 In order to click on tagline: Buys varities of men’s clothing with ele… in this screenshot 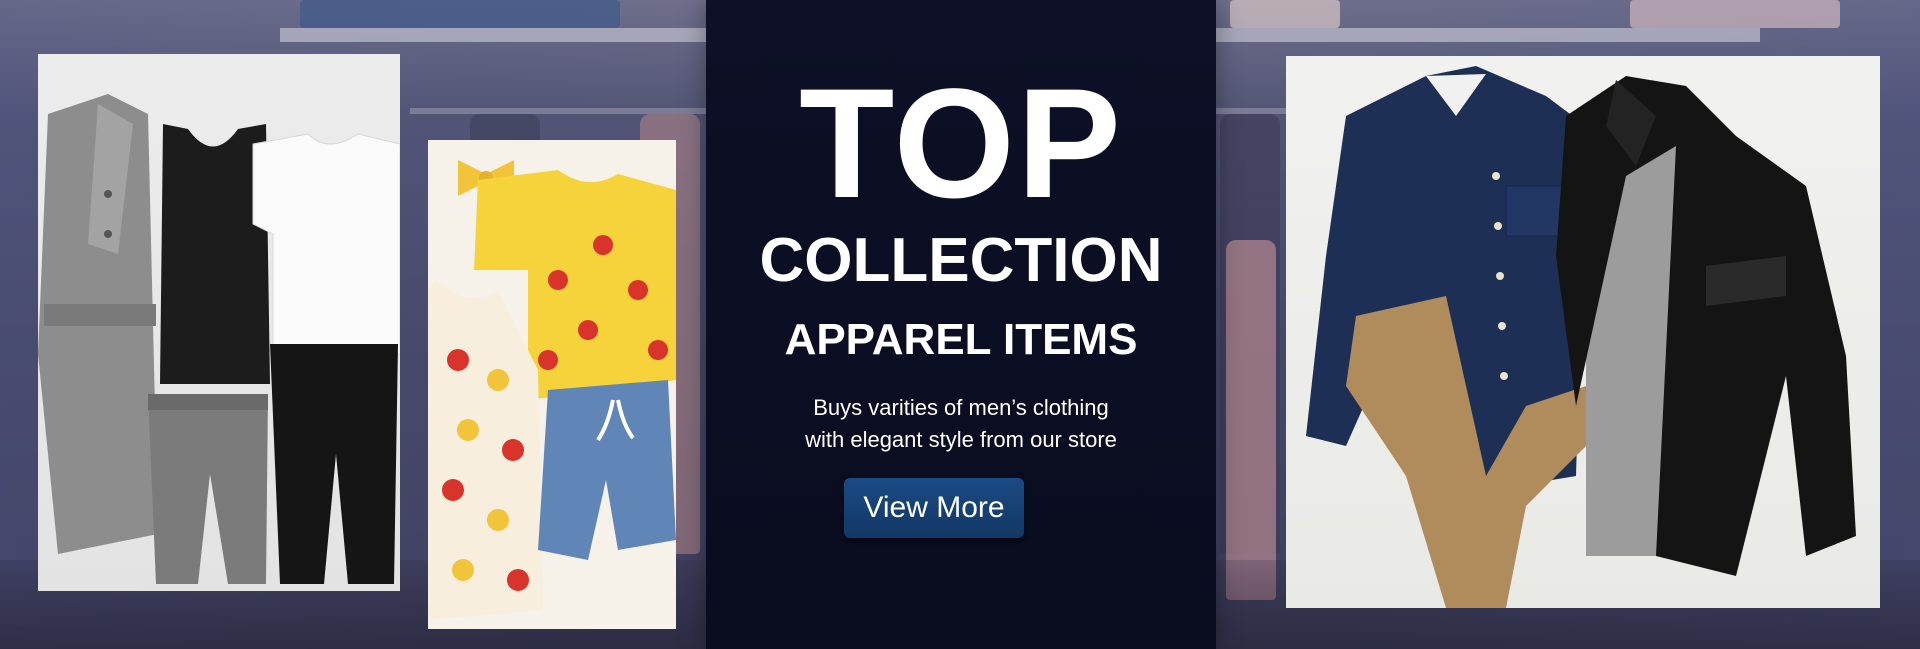, I will do `click(961, 424)`.